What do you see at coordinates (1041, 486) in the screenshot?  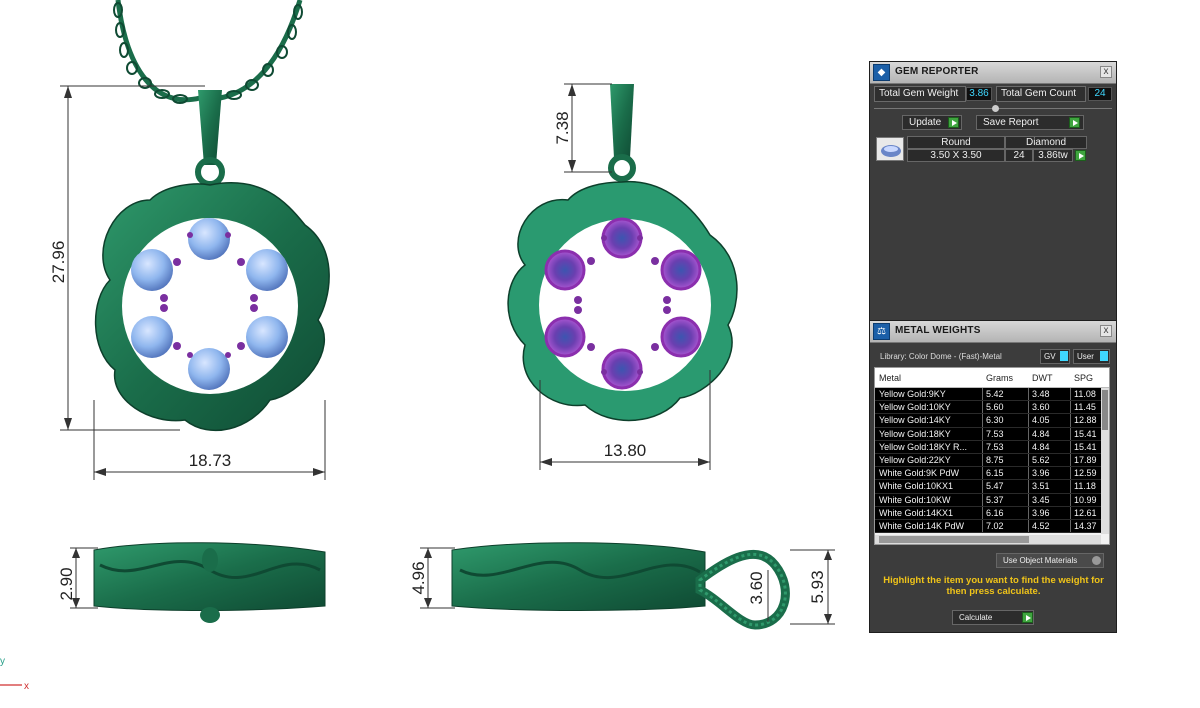 I see `dwt-cell: 3.51` at bounding box center [1041, 486].